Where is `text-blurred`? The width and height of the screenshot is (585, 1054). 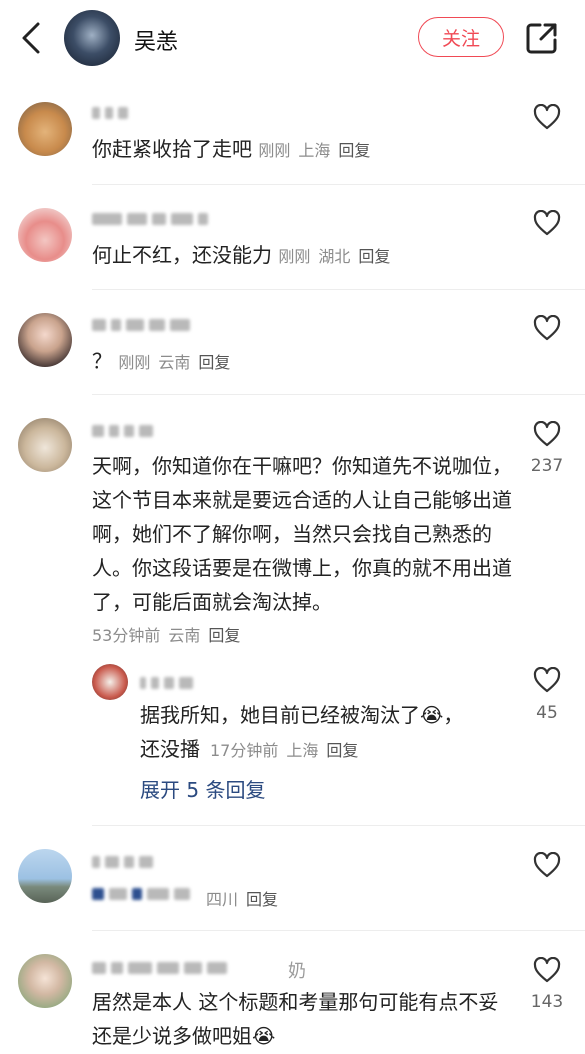 text-blurred is located at coordinates (141, 894).